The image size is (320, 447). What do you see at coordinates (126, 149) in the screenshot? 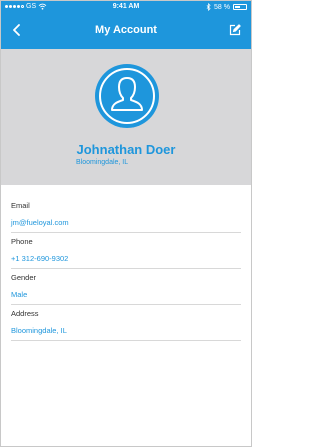
I see `profile-name: Johnathan Doer` at bounding box center [126, 149].